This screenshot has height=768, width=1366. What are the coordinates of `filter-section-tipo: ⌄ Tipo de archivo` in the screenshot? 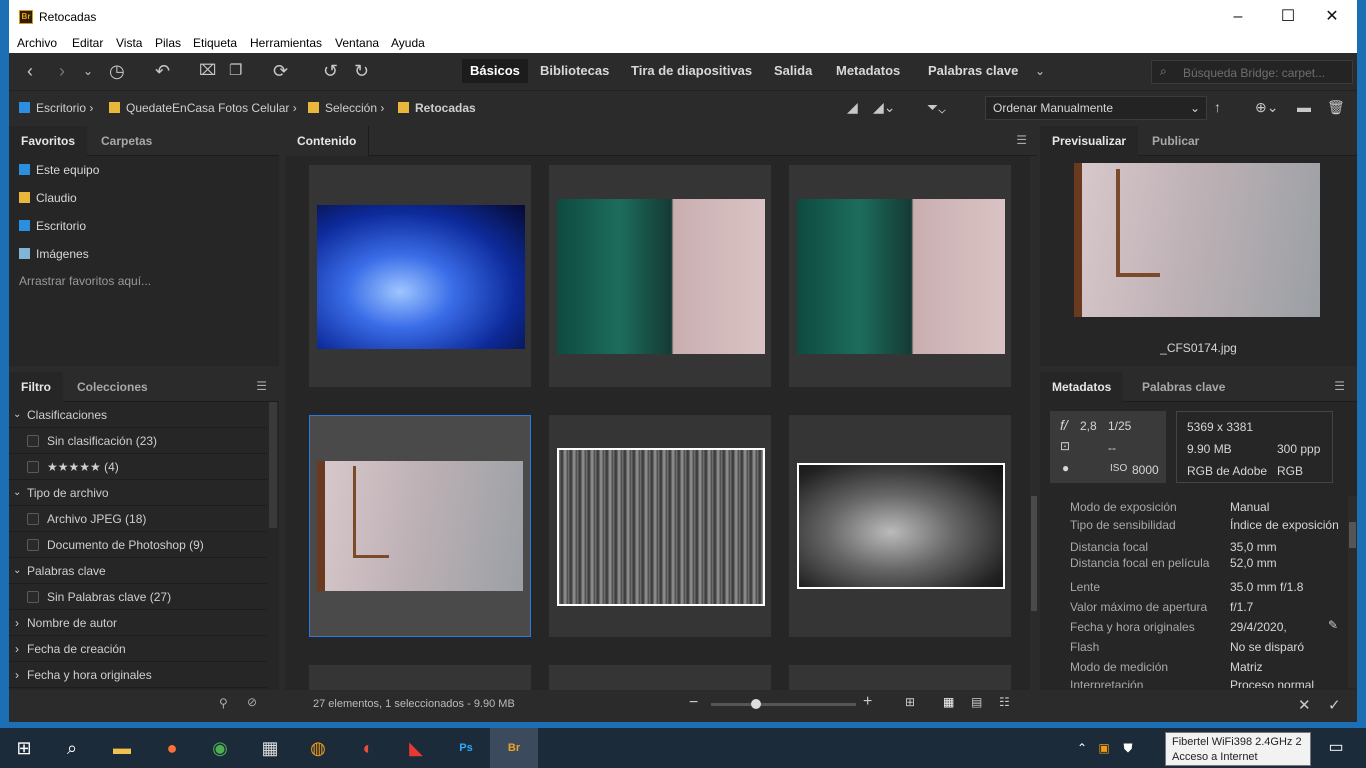 It's located at (138, 493).